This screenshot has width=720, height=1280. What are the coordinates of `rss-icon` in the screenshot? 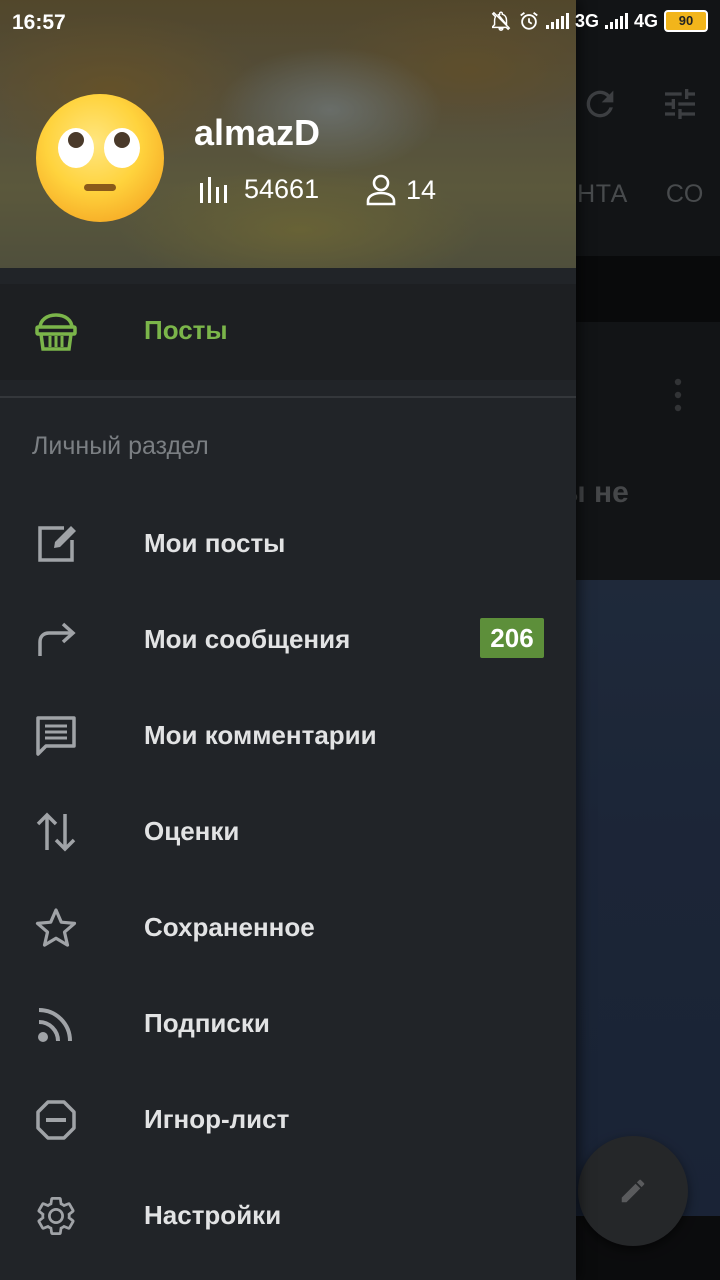 It's located at (55, 1025).